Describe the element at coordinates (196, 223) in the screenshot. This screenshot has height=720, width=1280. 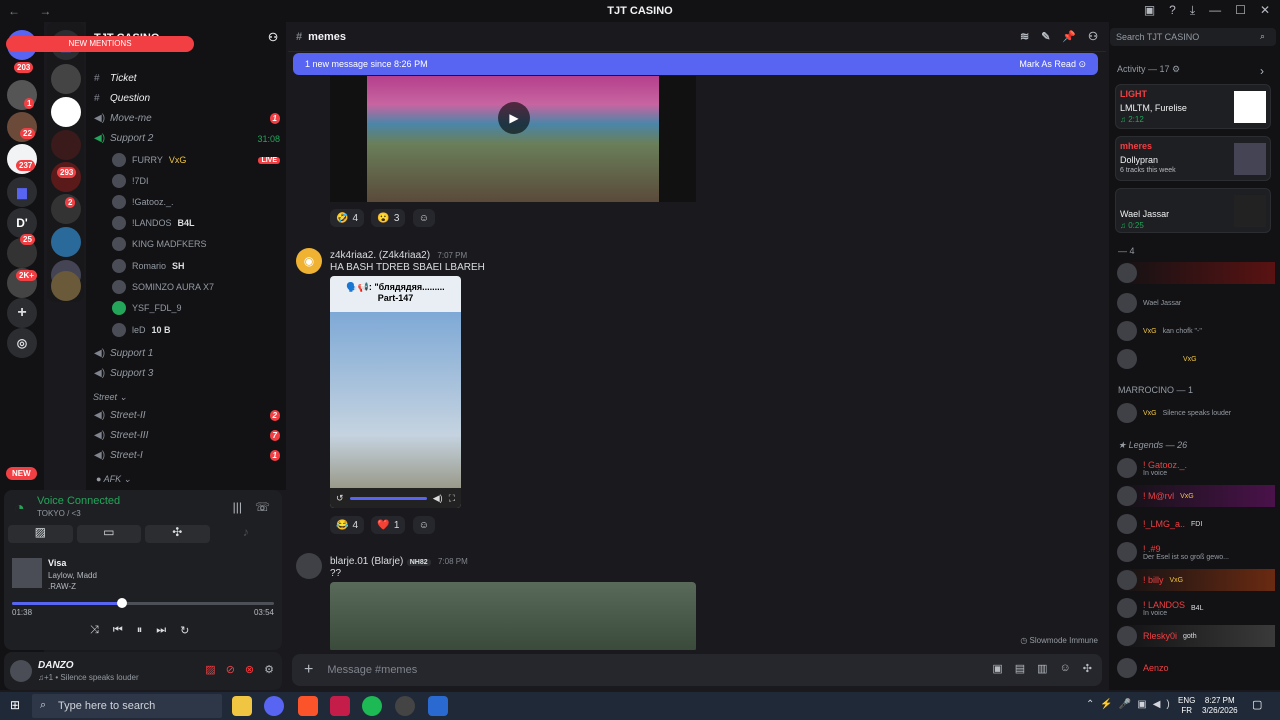
I see `voice-user: !LANDOS B4L` at that location.